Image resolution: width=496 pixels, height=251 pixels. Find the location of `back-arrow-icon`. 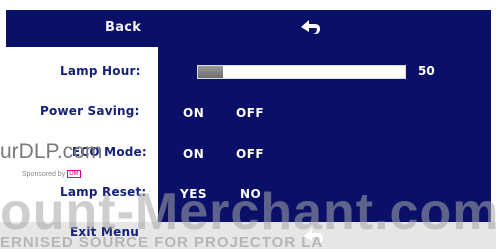

back-arrow-icon is located at coordinates (310, 27).